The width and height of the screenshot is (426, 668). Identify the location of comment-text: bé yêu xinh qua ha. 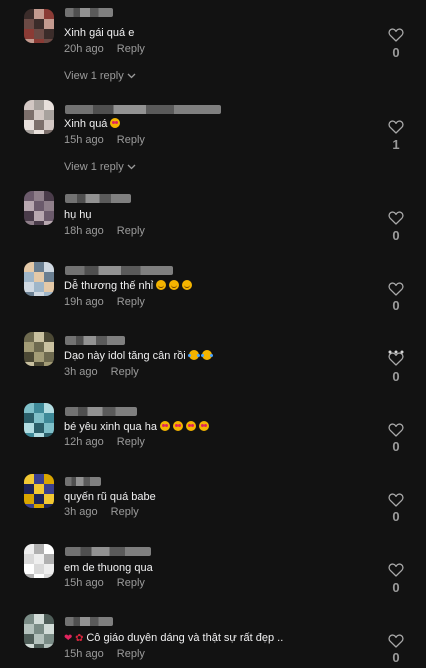
(136, 427).